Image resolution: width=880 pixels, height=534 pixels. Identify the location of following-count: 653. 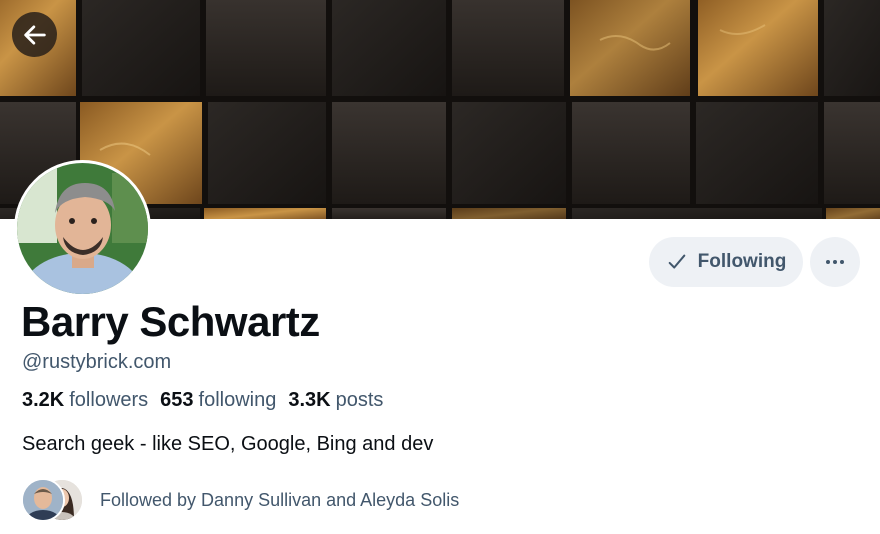
(177, 400).